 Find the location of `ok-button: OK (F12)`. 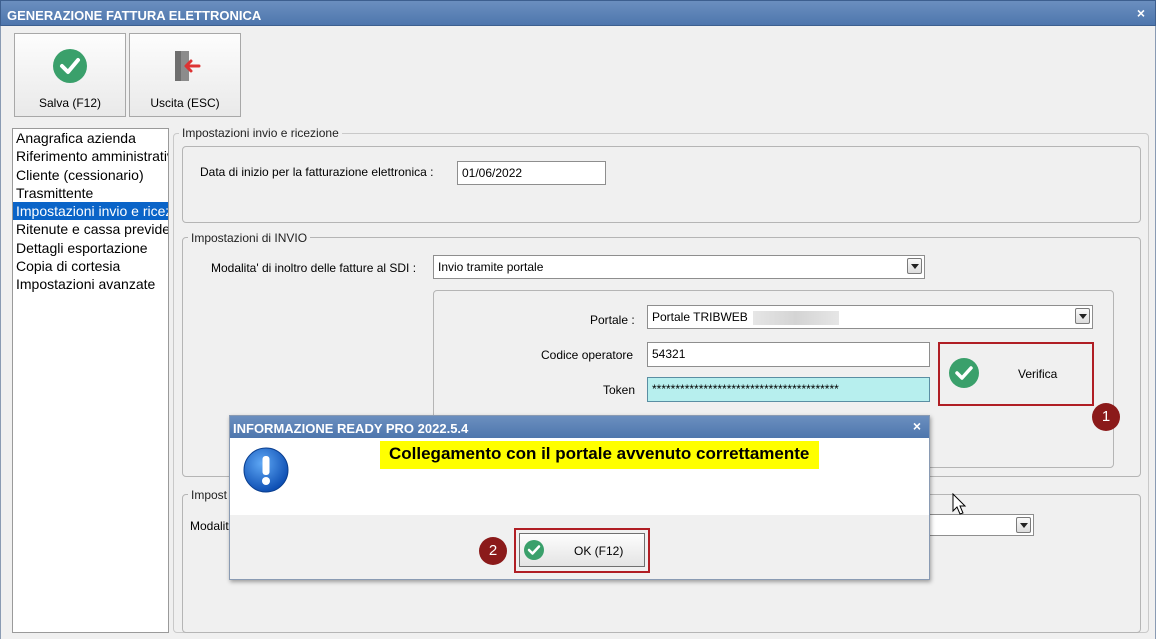

ok-button: OK (F12) is located at coordinates (582, 550).